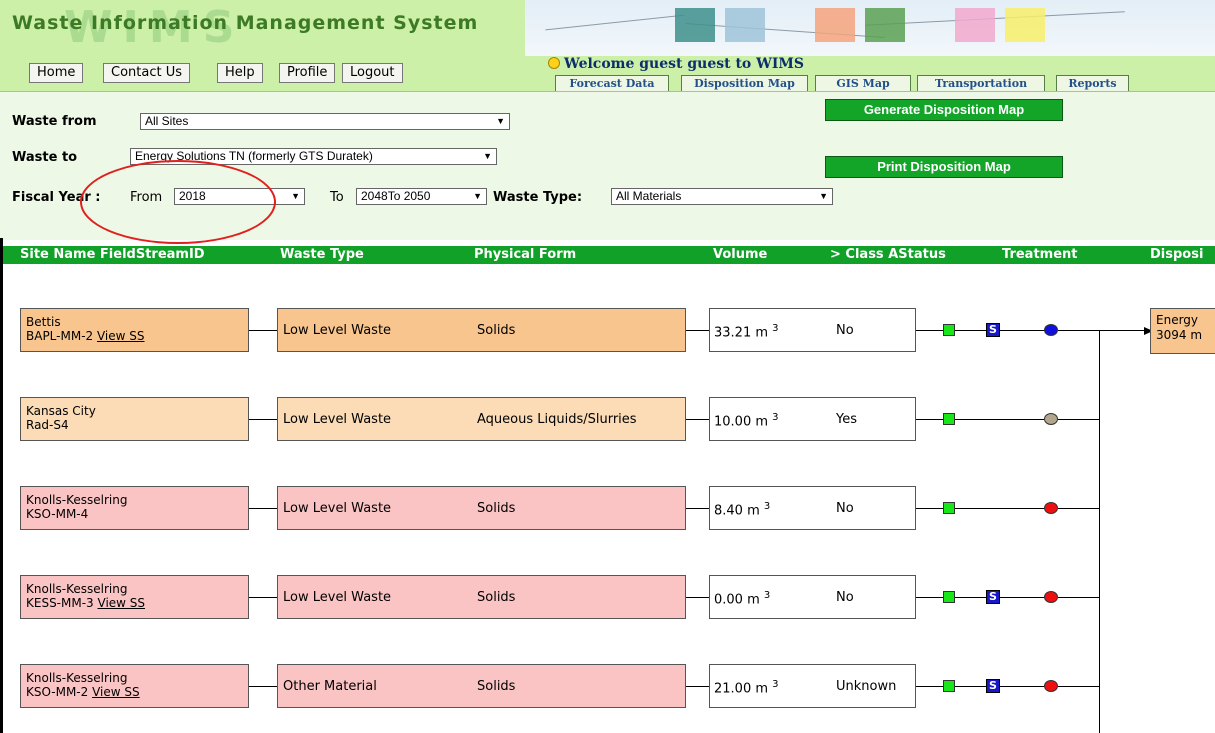  I want to click on volume-box: 21.00 m 3 Unknown, so click(812, 686).